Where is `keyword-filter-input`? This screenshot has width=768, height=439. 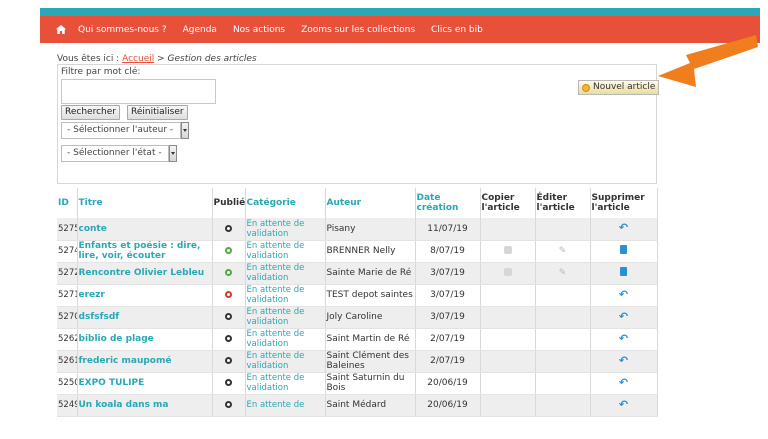
keyword-filter-input is located at coordinates (138, 91).